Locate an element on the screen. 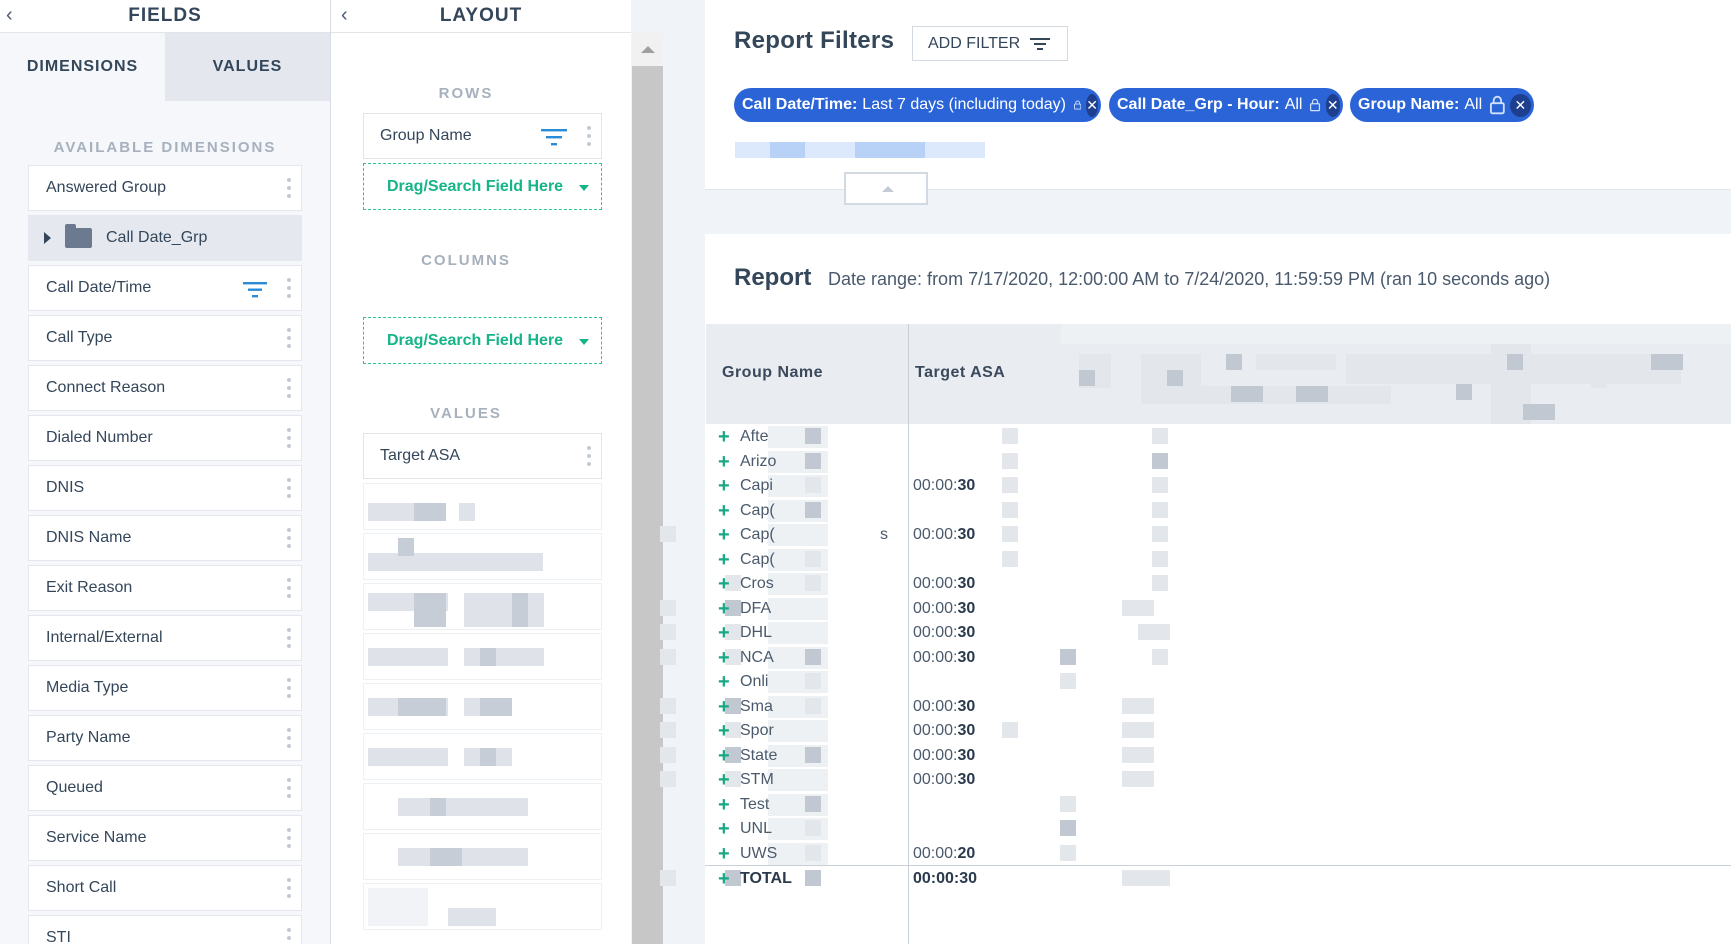  dimension-item: Media Type is located at coordinates (165, 688).